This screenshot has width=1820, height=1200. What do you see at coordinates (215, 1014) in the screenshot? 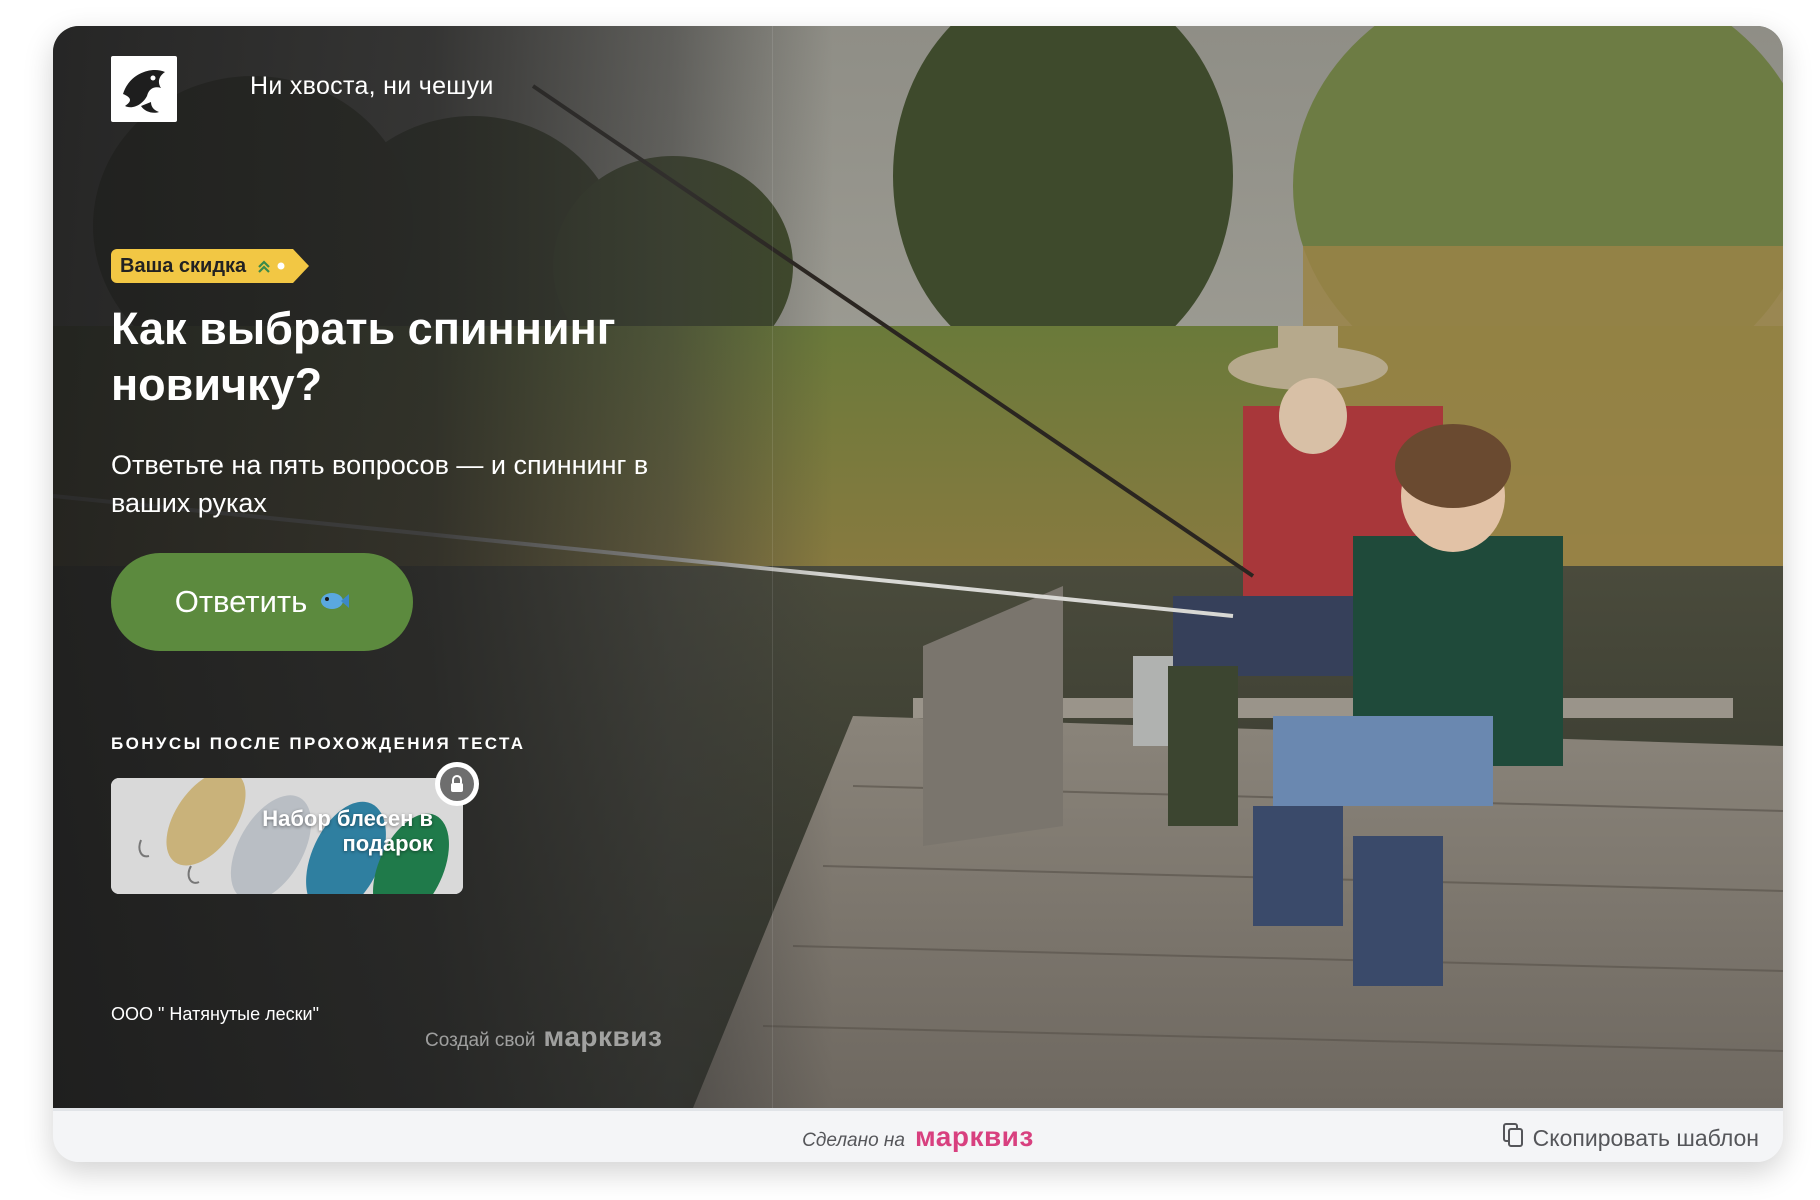
I see `company-name: ООО " Натянутые лески"` at bounding box center [215, 1014].